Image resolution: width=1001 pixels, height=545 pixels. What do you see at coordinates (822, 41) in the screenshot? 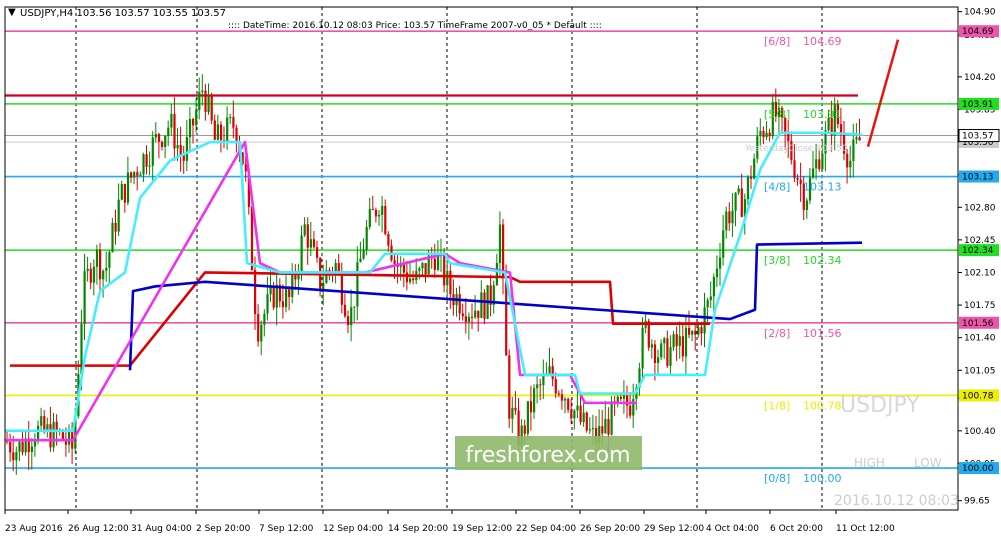
I see `murrey-level-price: 104.69` at bounding box center [822, 41].